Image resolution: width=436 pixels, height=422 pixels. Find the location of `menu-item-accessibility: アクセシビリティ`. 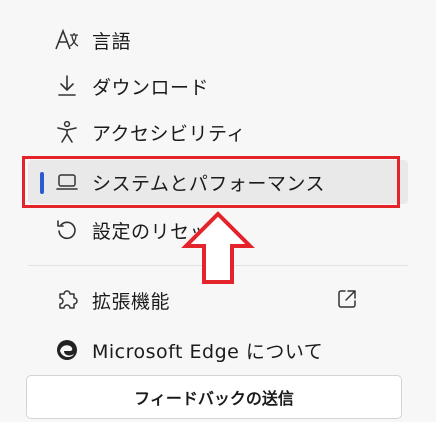

menu-item-accessibility: アクセシビリティ is located at coordinates (218, 132).